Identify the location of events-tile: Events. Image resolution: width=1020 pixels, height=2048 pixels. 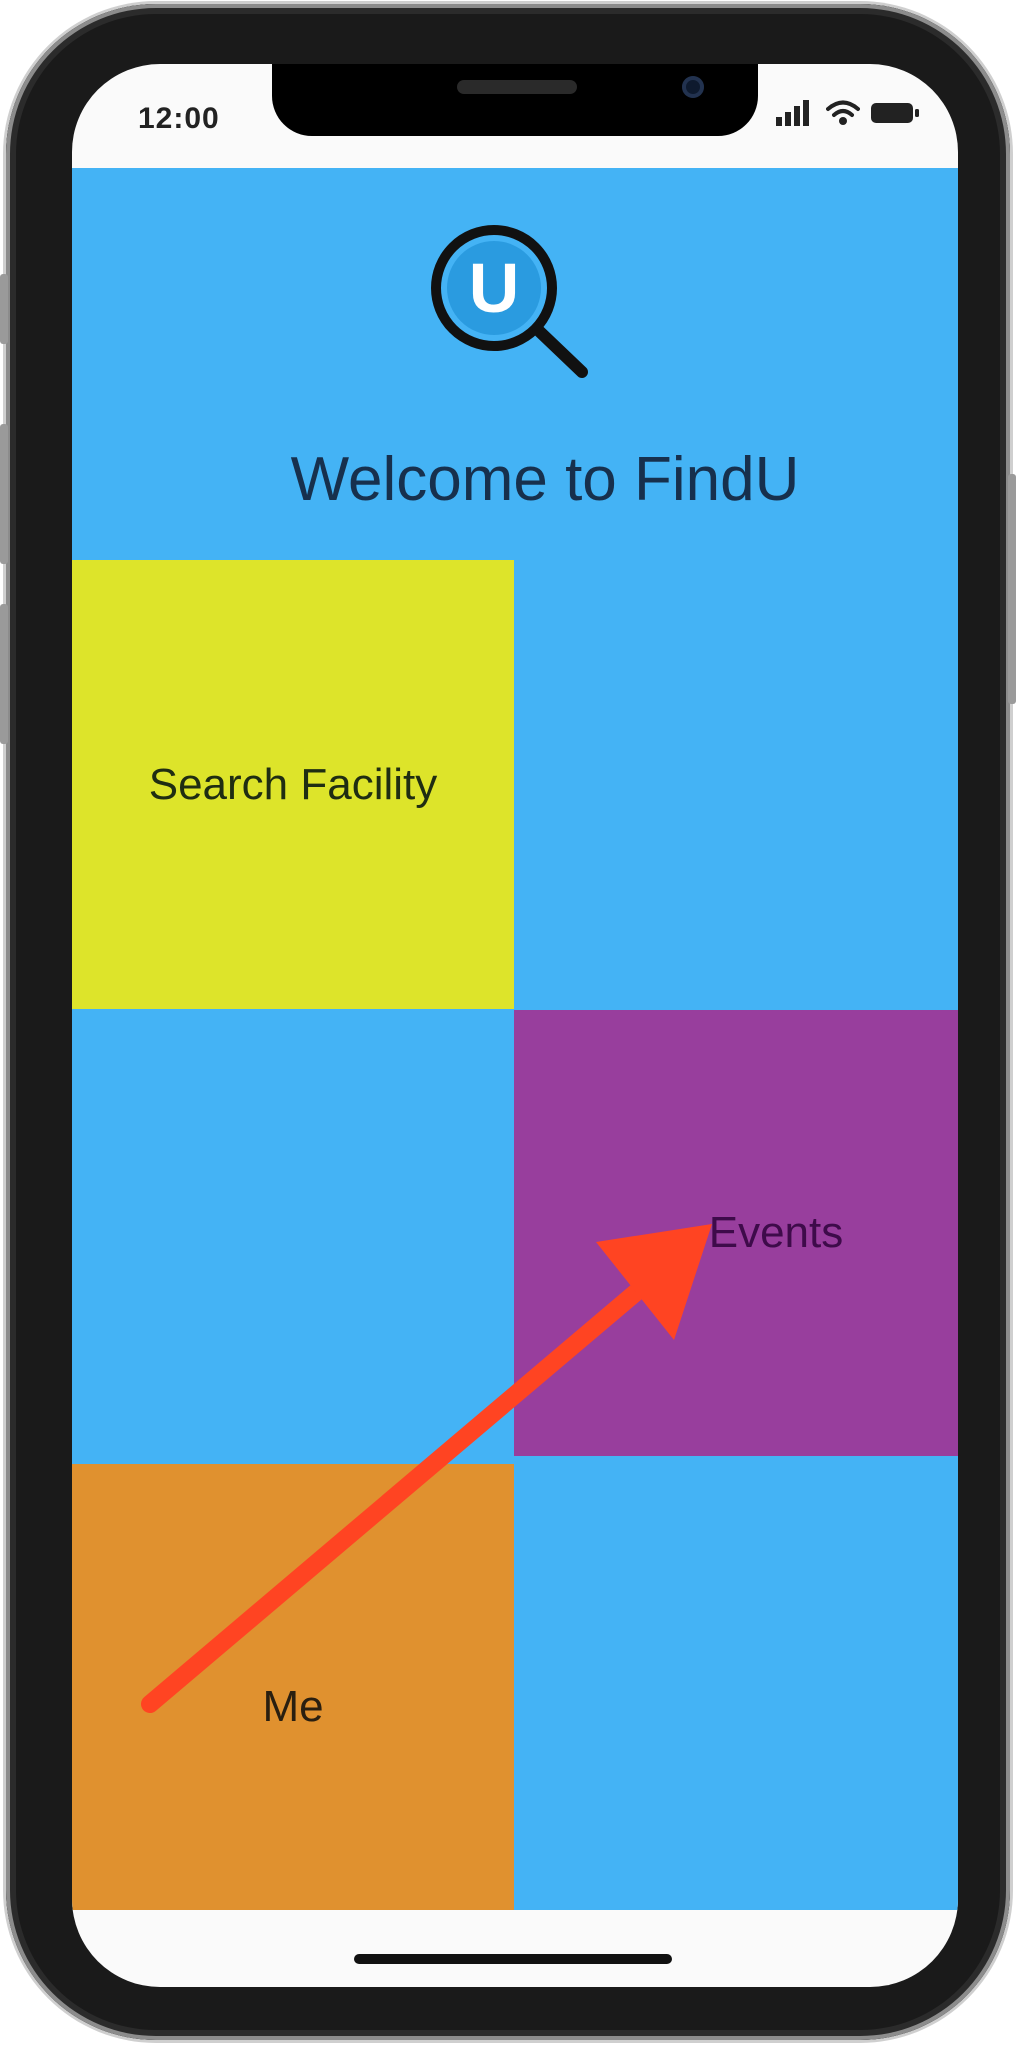
(736, 1233).